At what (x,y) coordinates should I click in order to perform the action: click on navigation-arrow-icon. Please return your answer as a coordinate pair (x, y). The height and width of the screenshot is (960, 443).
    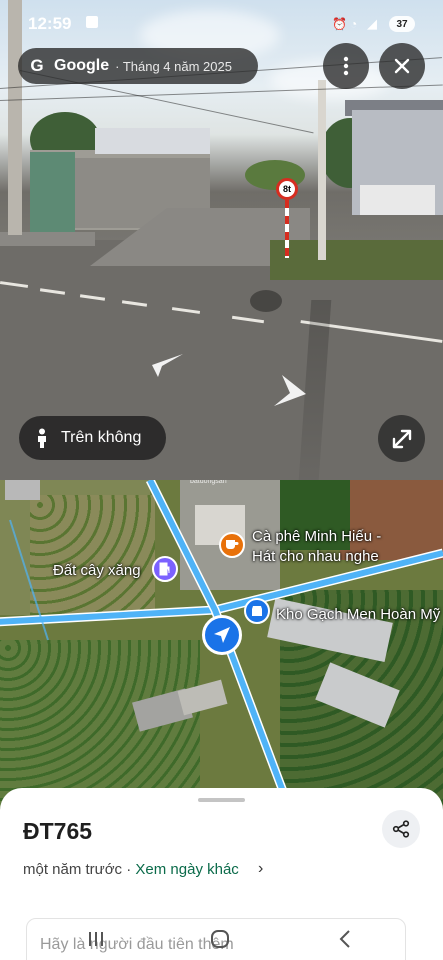
    Looking at the image, I should click on (222, 635).